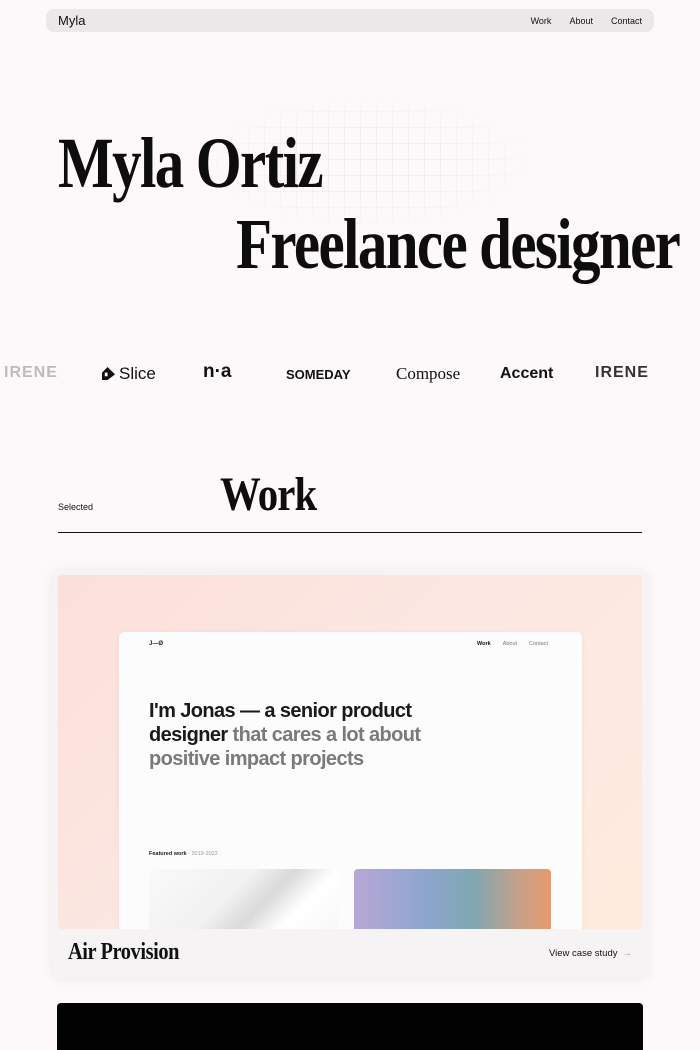 The image size is (700, 1050). What do you see at coordinates (156, 644) in the screenshot?
I see `mockup-brand: J—Ø` at bounding box center [156, 644].